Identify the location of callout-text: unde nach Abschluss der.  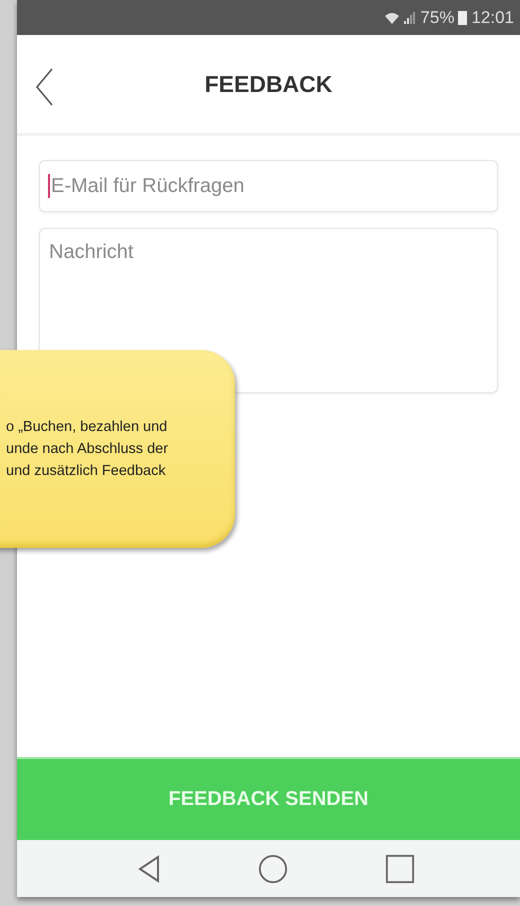
(88, 449).